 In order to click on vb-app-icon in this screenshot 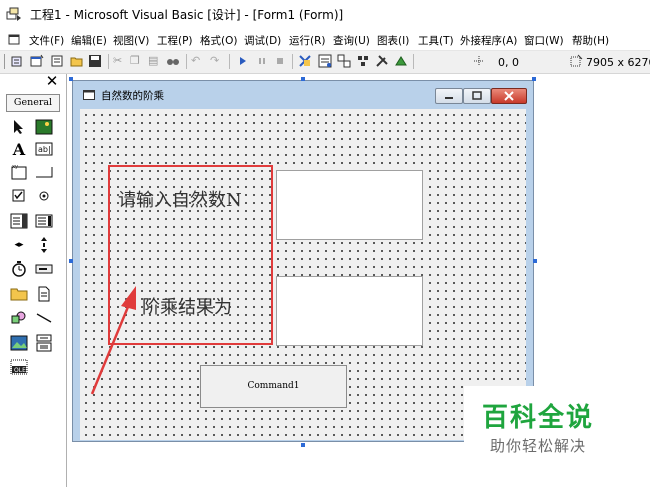, I will do `click(13, 14)`.